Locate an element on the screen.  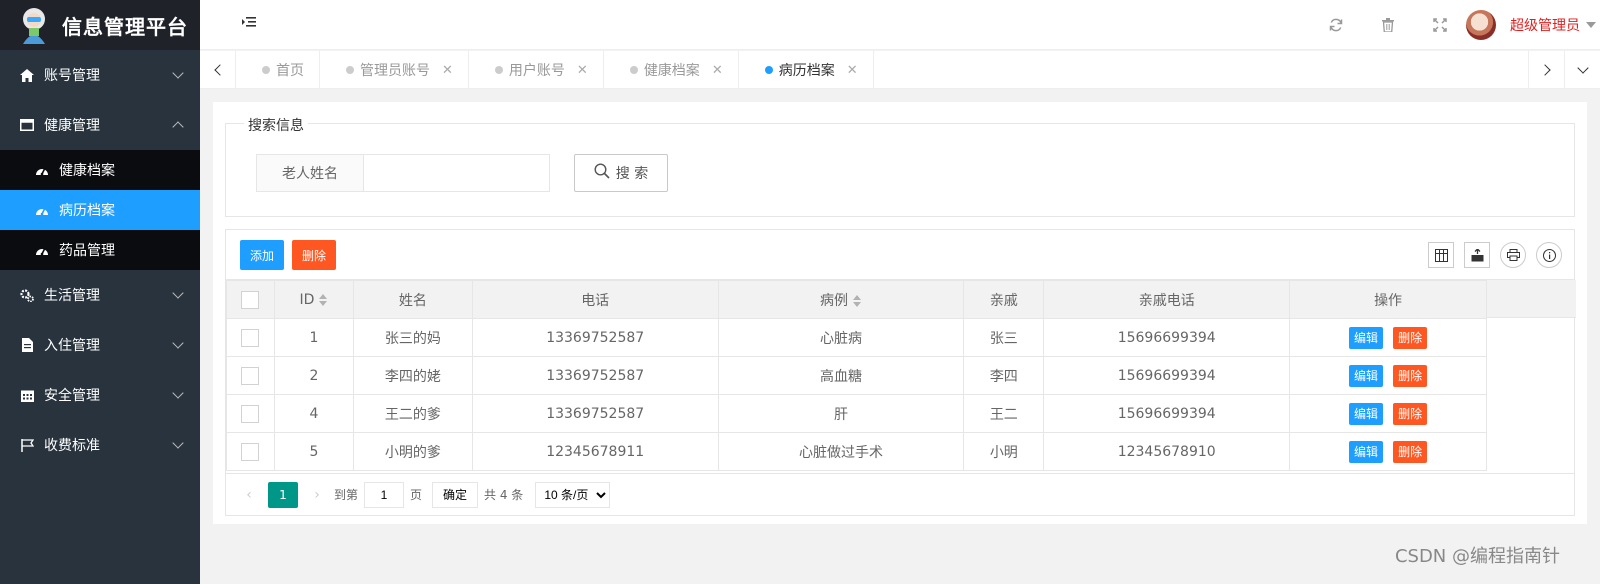
row-select-cell is located at coordinates (250, 375).